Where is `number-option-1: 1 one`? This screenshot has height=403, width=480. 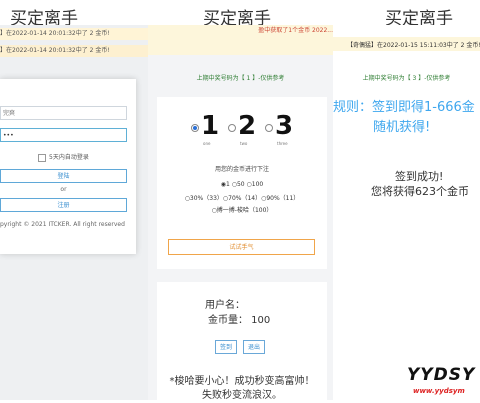
number-option-1: 1 one is located at coordinates (209, 131).